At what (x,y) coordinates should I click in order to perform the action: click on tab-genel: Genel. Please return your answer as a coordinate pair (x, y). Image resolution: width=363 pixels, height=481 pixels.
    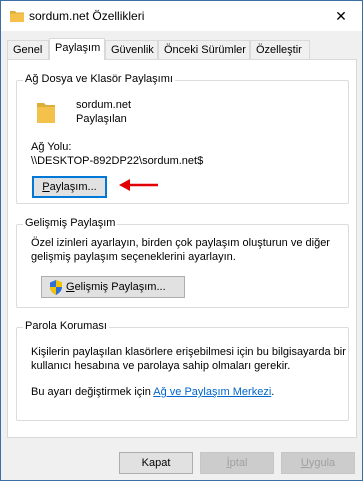
    Looking at the image, I should click on (28, 49).